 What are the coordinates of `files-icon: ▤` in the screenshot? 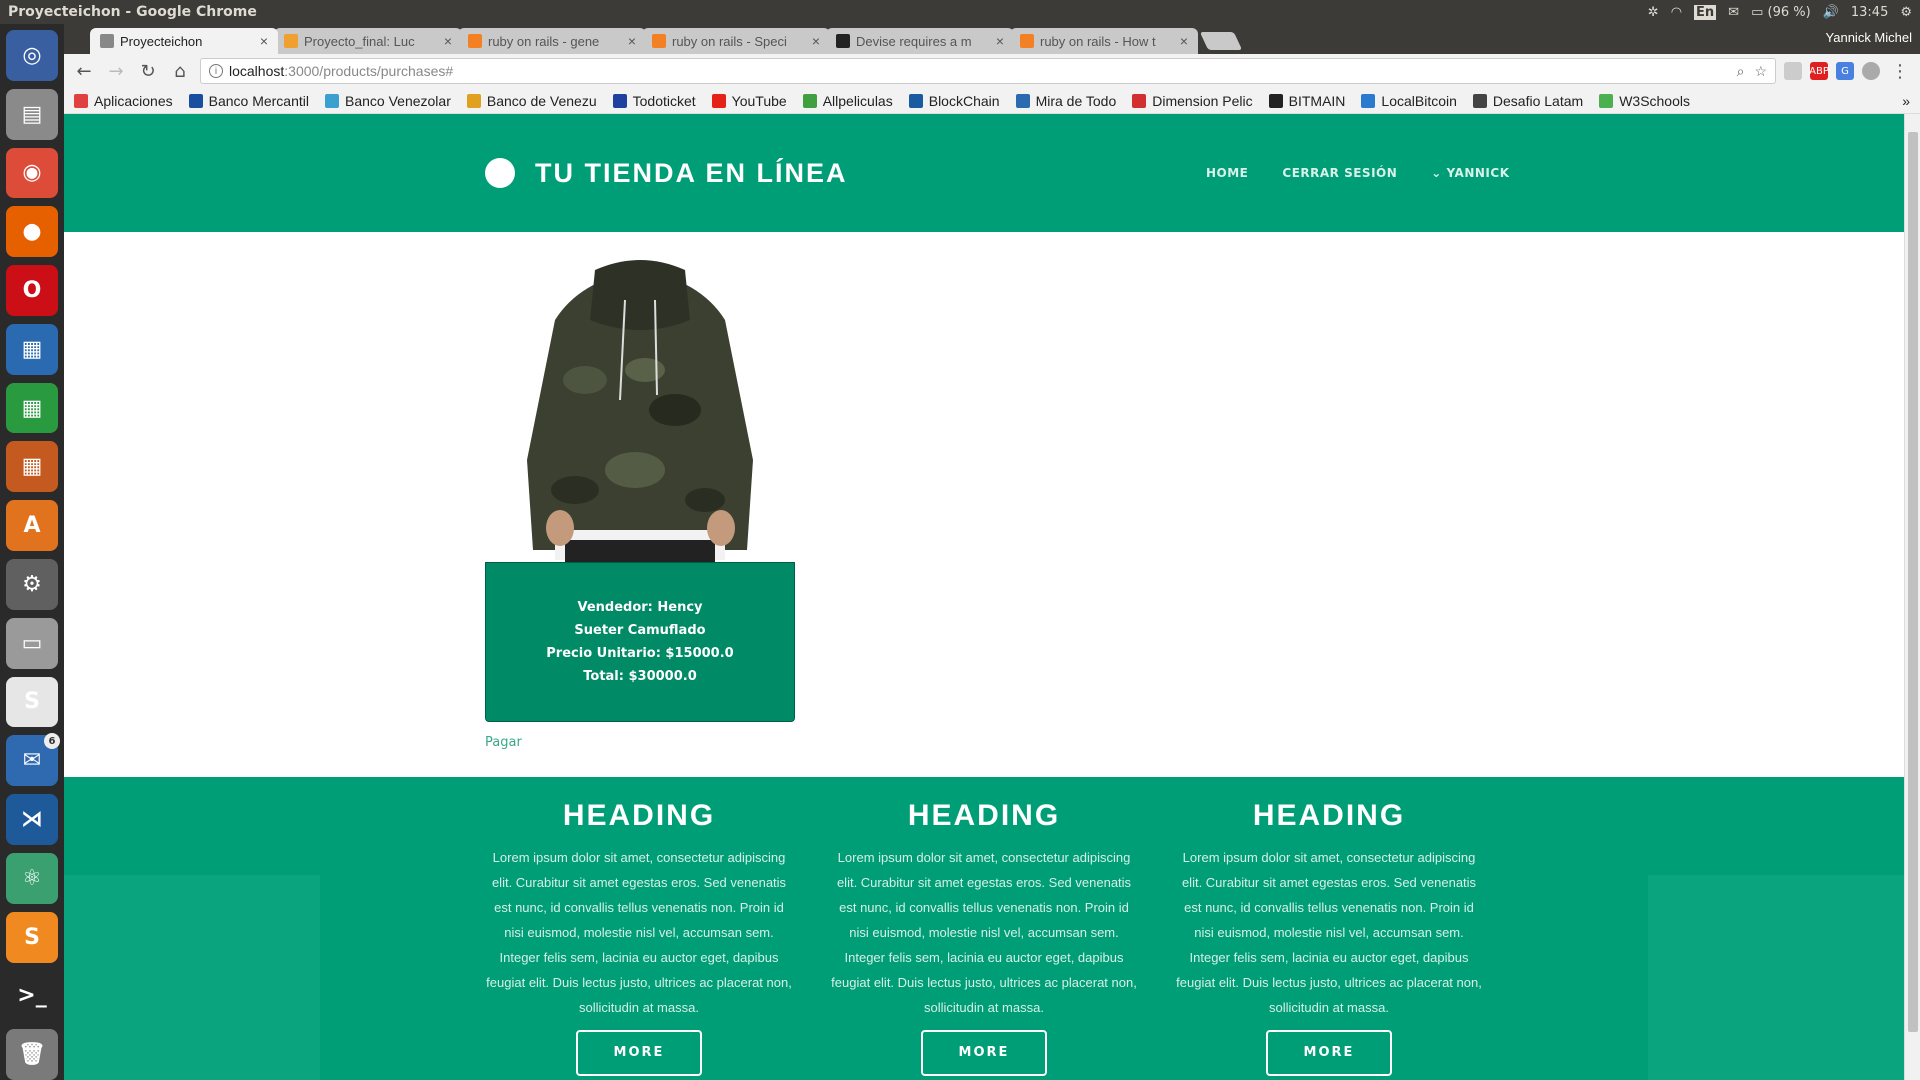 It's located at (32, 114).